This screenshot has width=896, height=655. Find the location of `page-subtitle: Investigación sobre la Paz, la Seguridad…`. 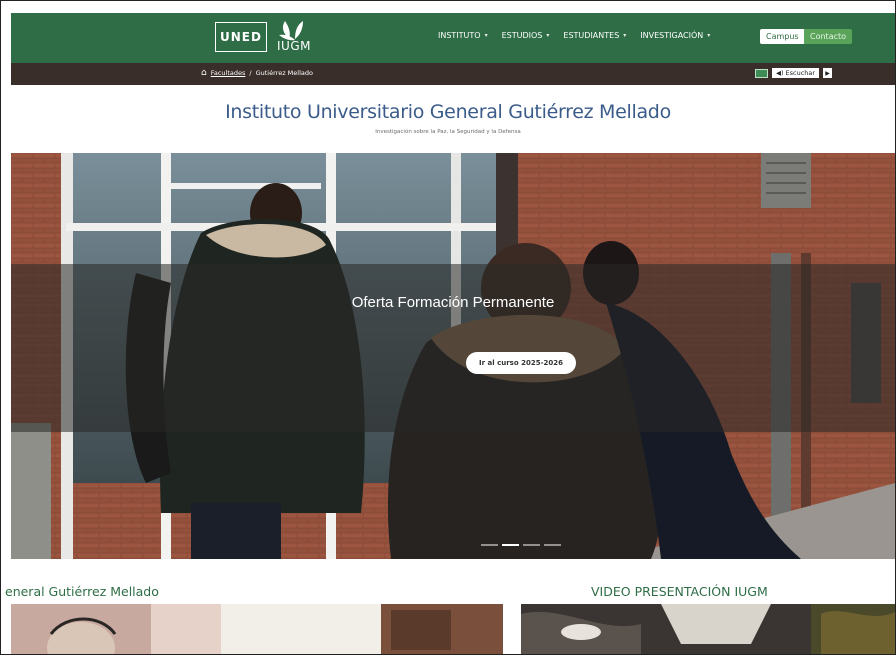

page-subtitle: Investigación sobre la Paz, la Seguridad… is located at coordinates (448, 132).